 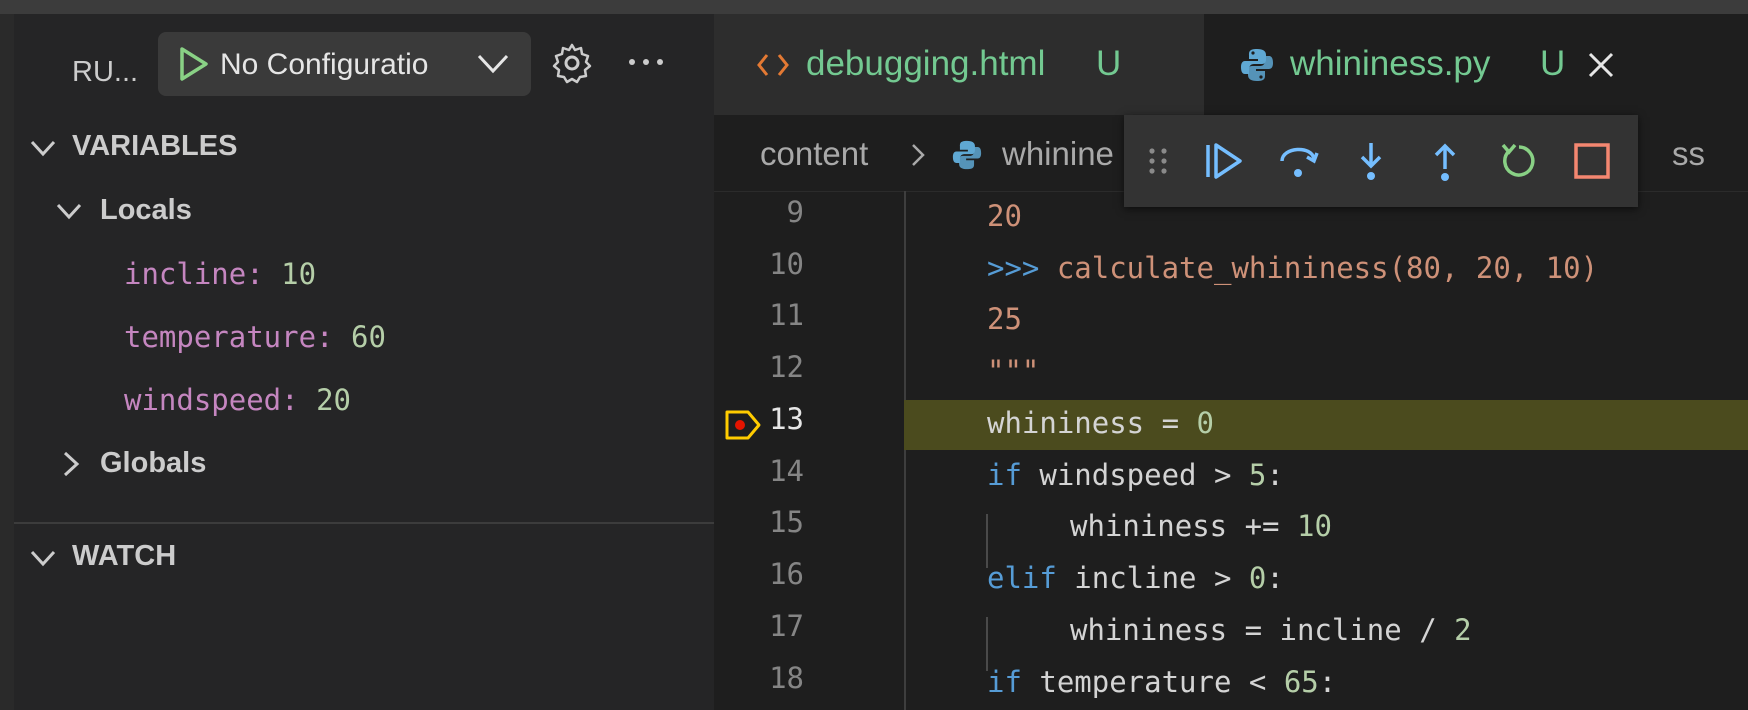 I want to click on tab-bar: debugging.html U whininess.py U, so click(x=1231, y=64).